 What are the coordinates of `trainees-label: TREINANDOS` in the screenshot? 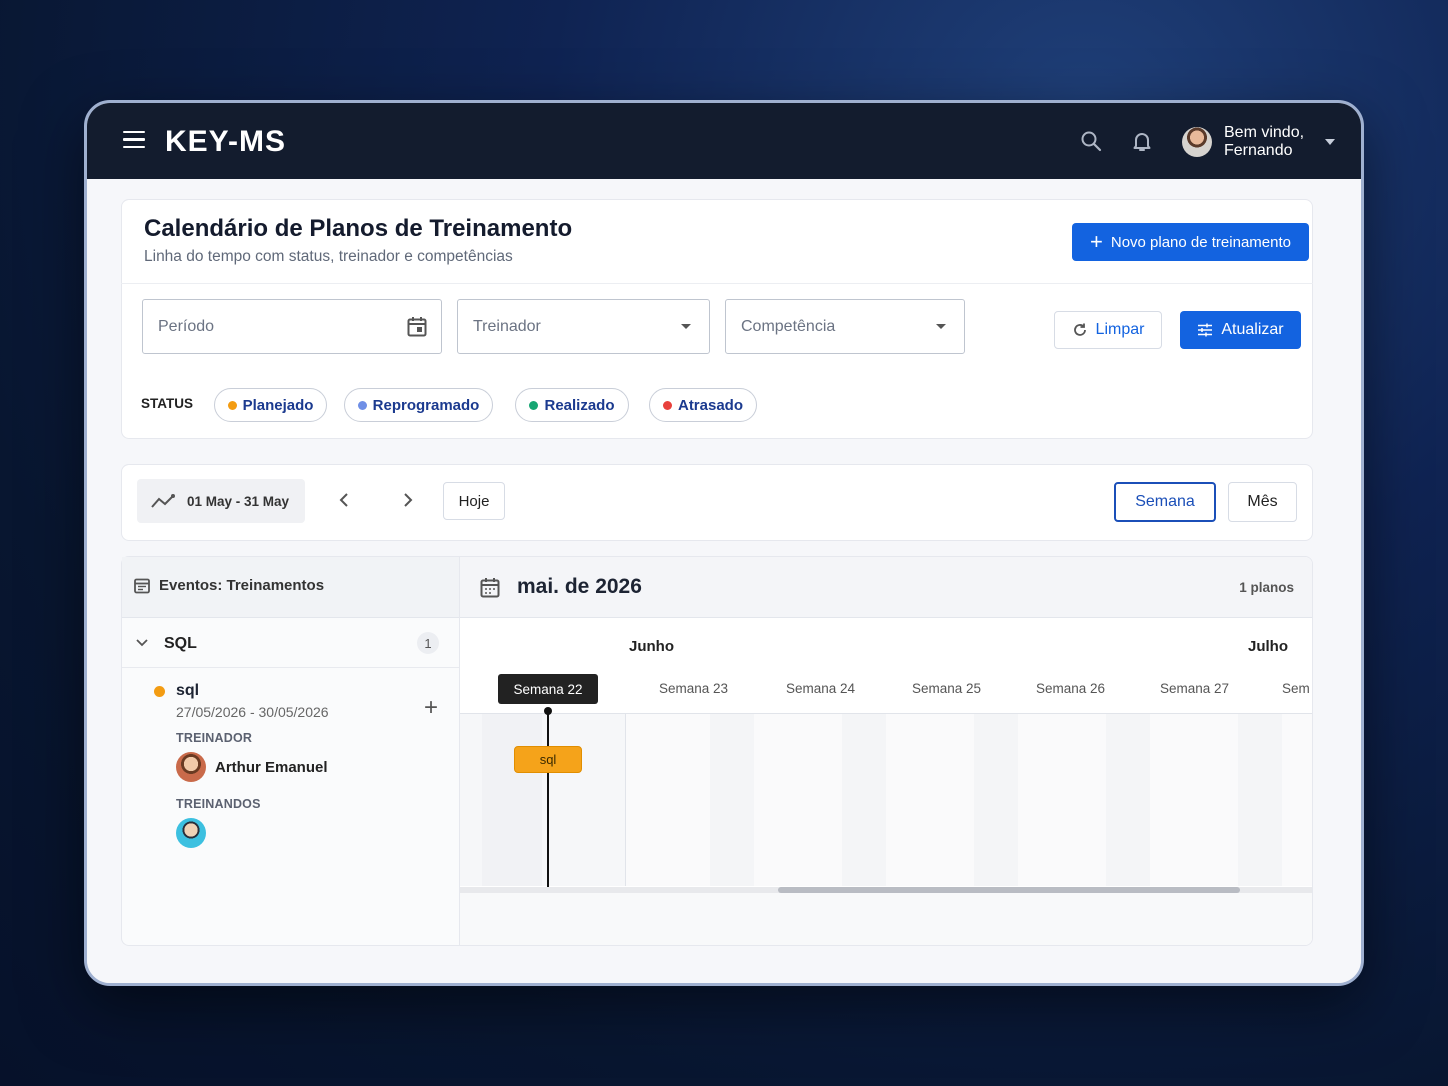 It's located at (218, 804).